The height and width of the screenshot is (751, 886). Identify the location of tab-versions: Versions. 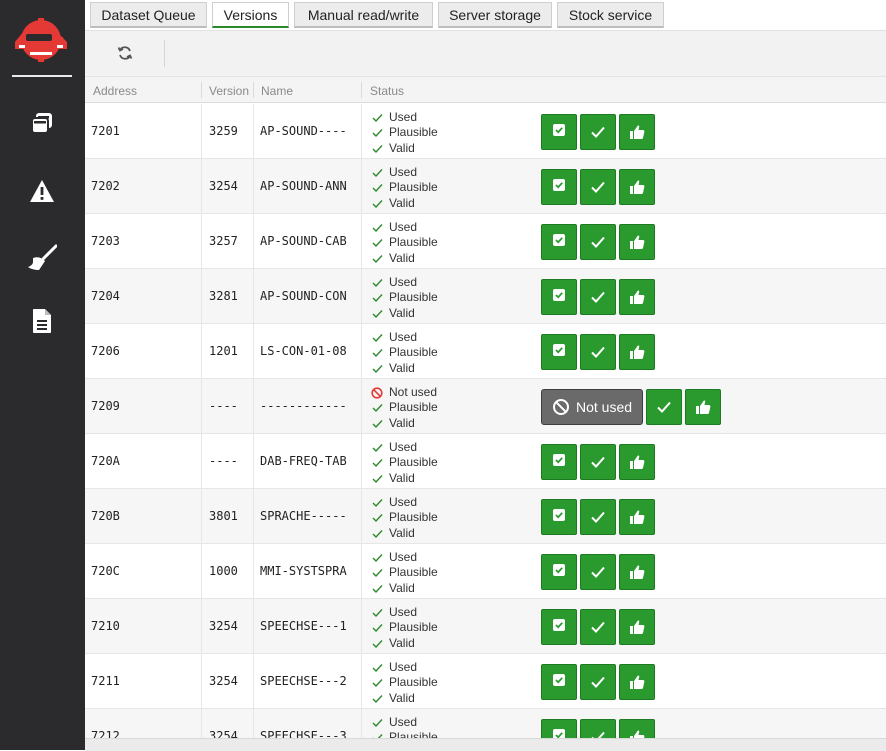
(250, 15).